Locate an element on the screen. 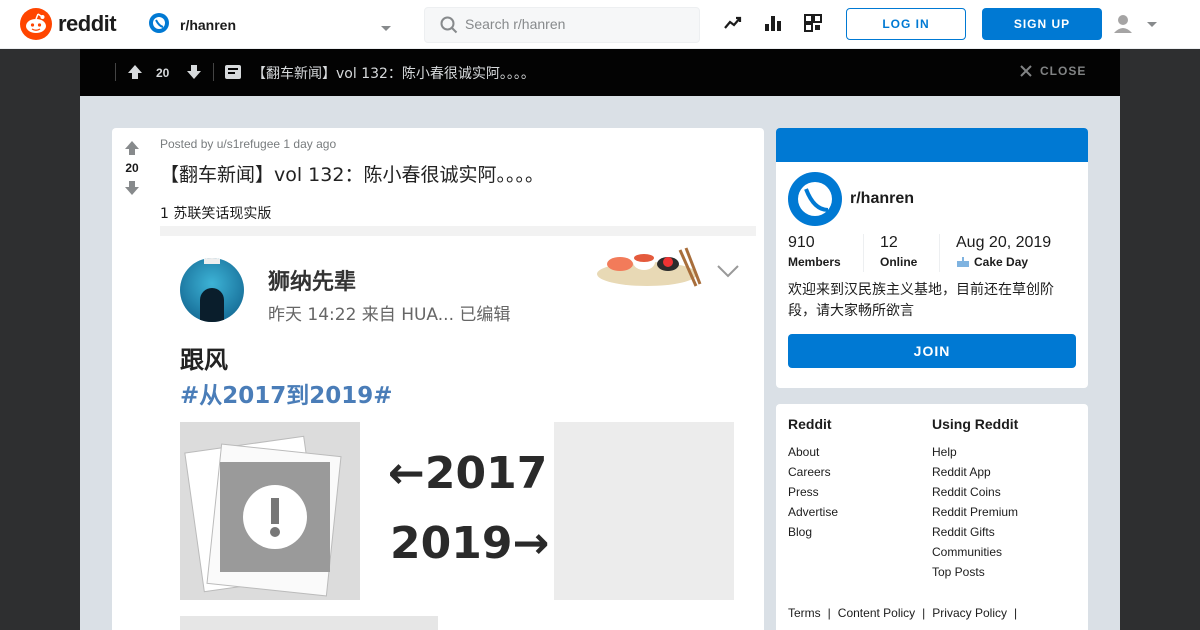 The image size is (1200, 630). cake-icon is located at coordinates (963, 262).